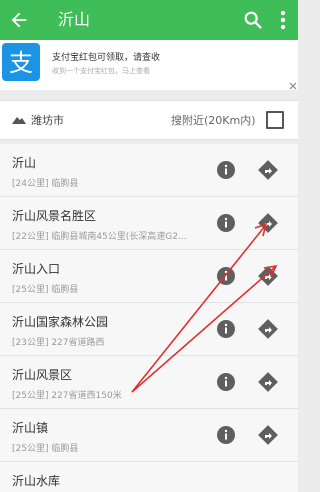 This screenshot has width=320, height=492. What do you see at coordinates (101, 71) in the screenshot?
I see `ad-subtitle: 收到一个支付宝红包，马上查看` at bounding box center [101, 71].